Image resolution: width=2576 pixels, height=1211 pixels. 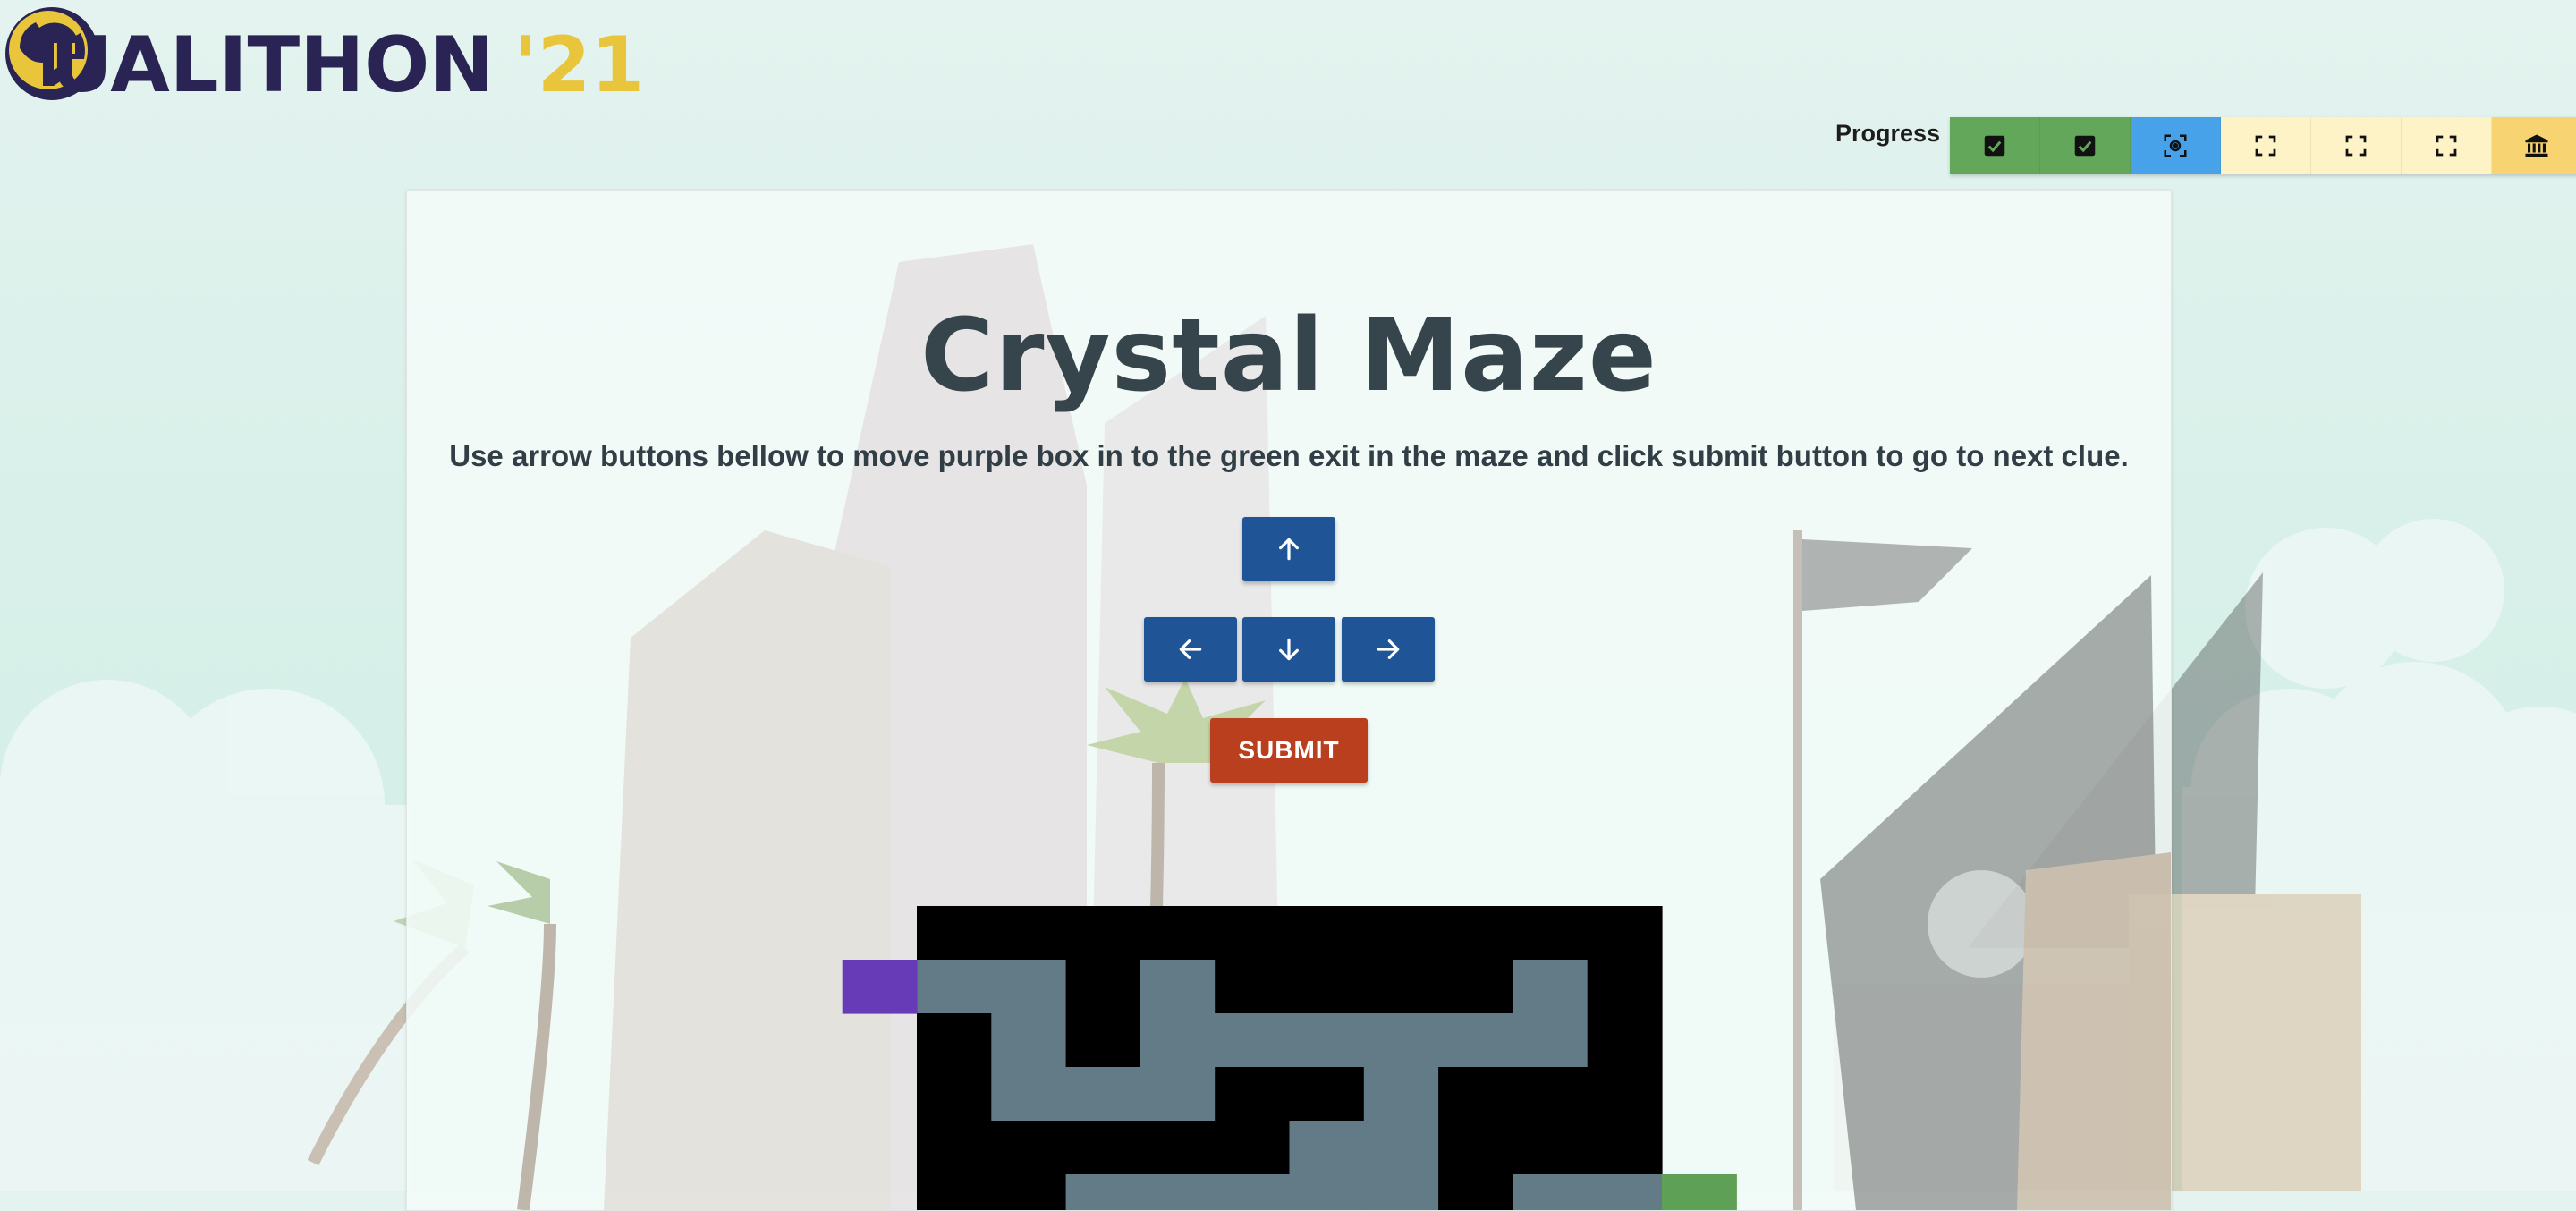 I want to click on maze-board, so click(x=1289, y=1058).